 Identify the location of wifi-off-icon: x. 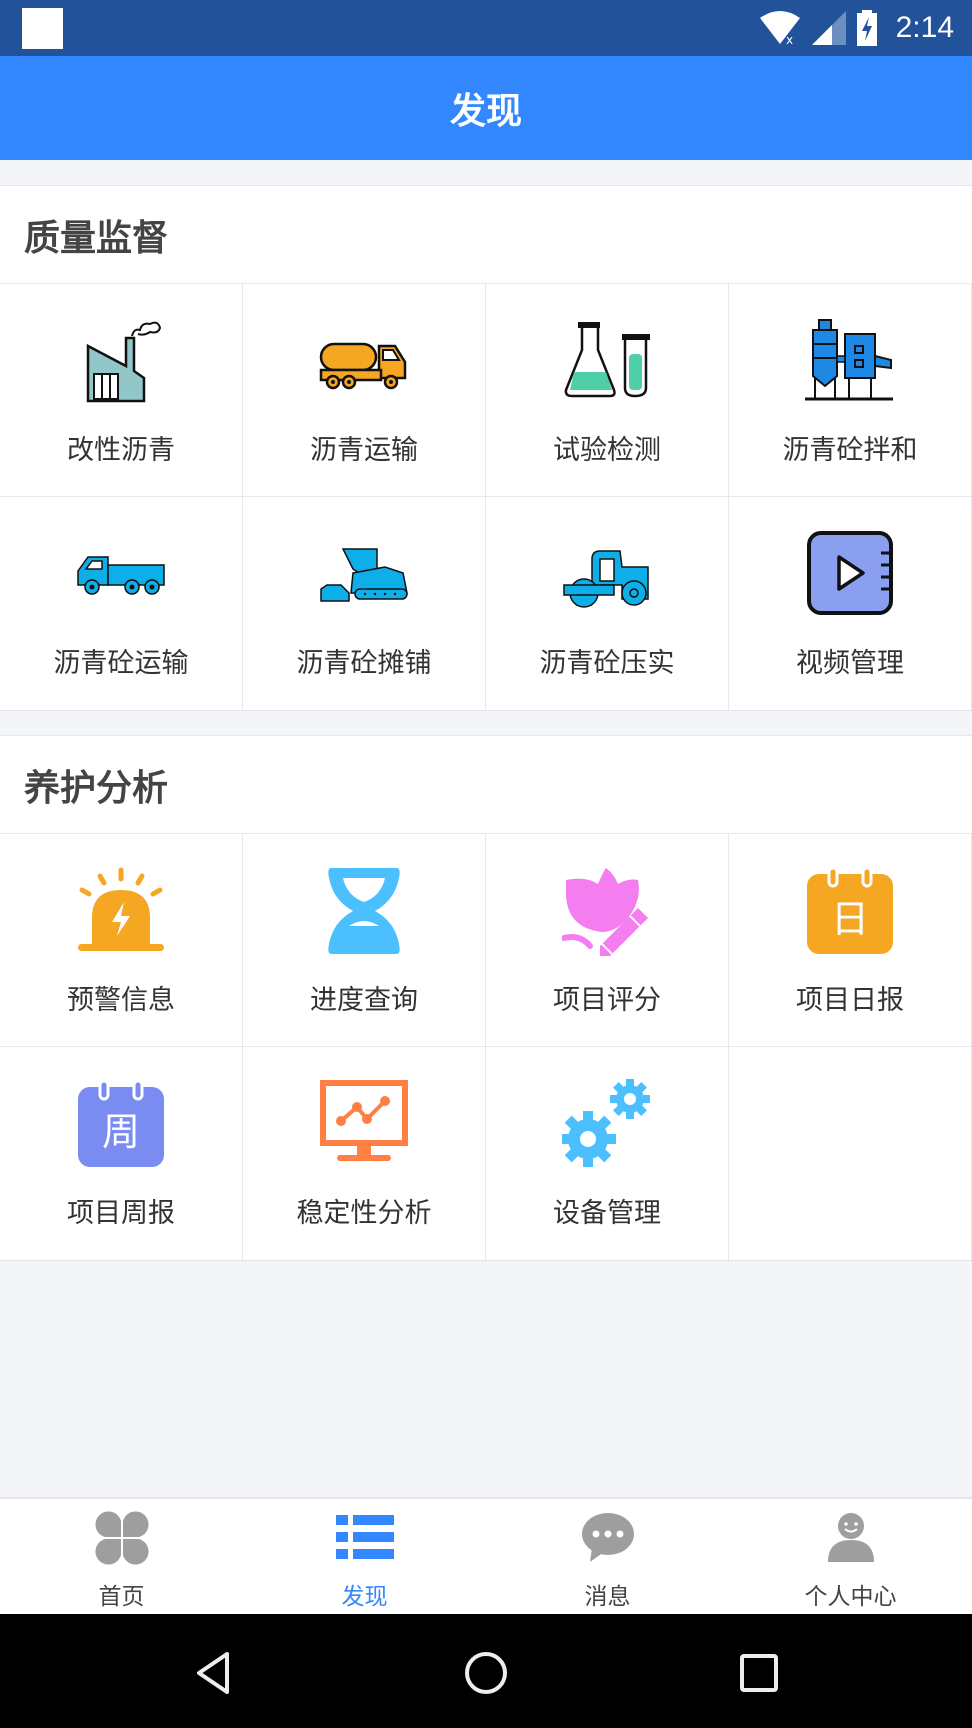
(779, 28).